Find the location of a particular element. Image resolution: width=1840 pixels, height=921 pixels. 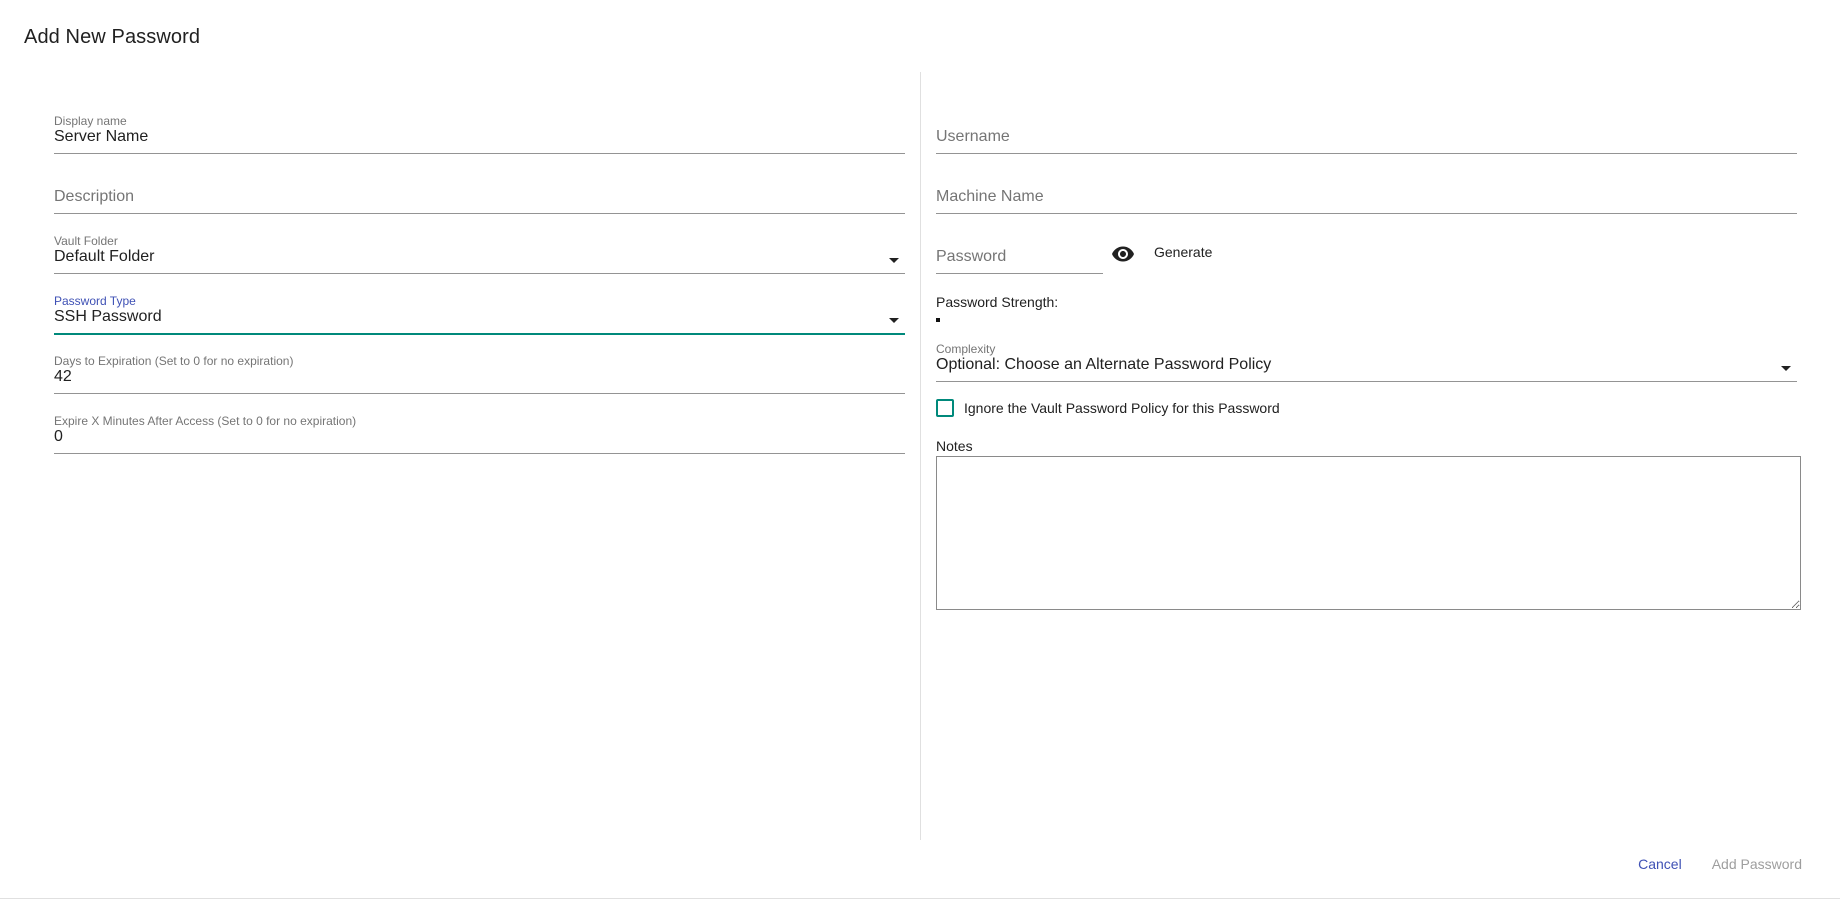

machine-name-placeholder: Machine Name is located at coordinates (990, 197).